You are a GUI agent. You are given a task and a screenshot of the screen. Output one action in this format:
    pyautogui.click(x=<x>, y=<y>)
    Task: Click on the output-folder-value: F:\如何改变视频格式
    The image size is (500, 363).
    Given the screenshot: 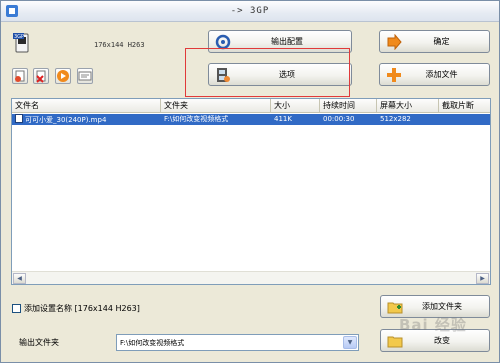 What is the action you would take?
    pyautogui.click(x=152, y=343)
    